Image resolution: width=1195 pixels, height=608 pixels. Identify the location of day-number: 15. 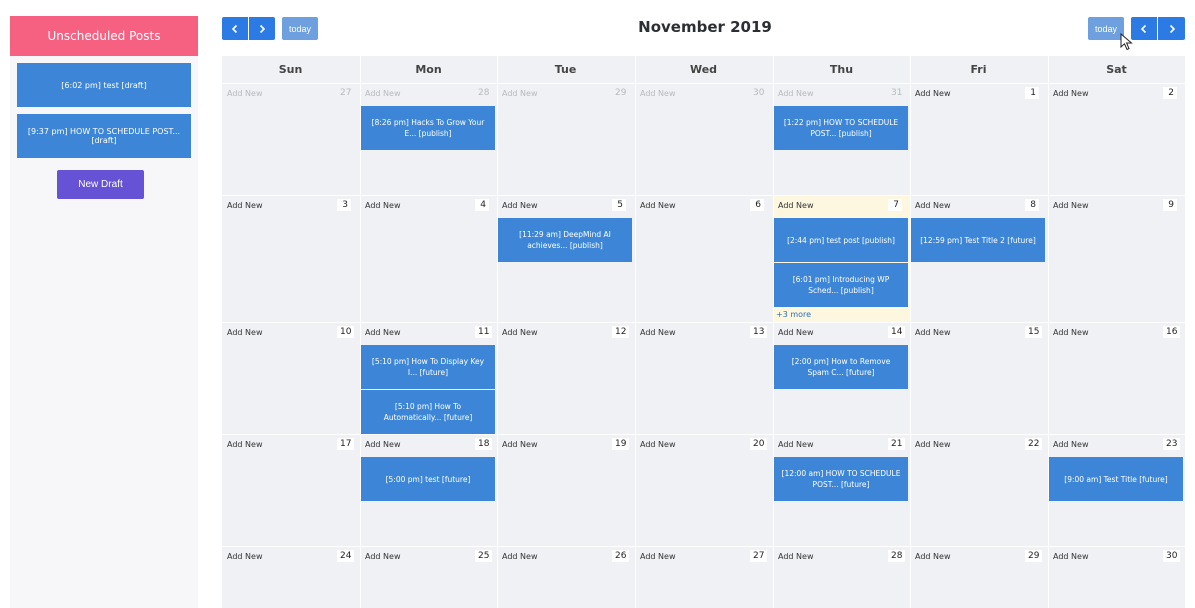
(1034, 332).